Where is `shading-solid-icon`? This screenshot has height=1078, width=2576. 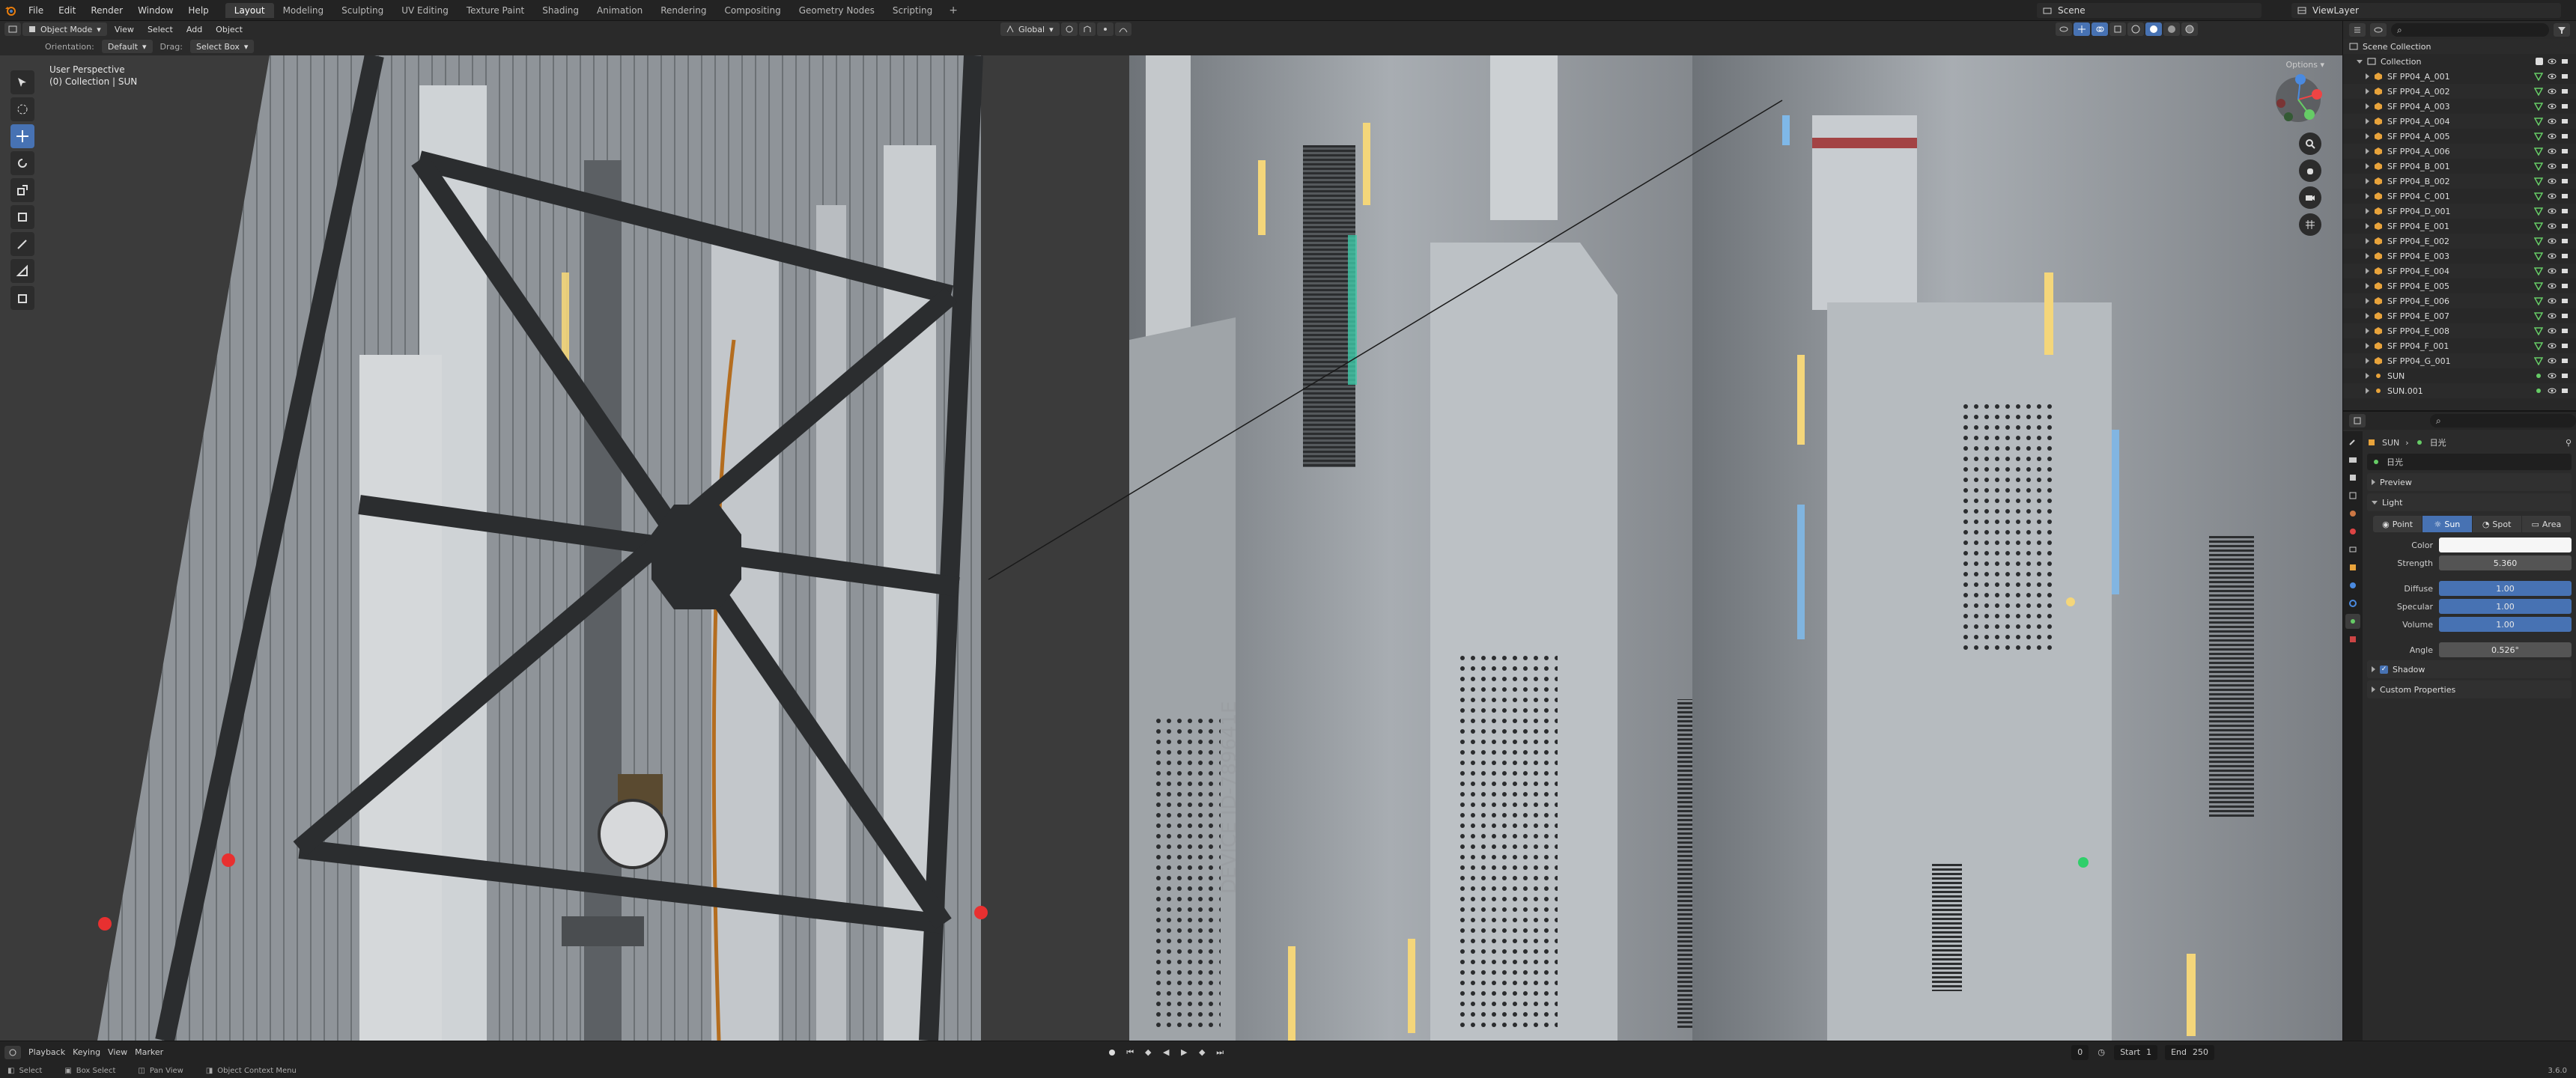 shading-solid-icon is located at coordinates (2153, 29).